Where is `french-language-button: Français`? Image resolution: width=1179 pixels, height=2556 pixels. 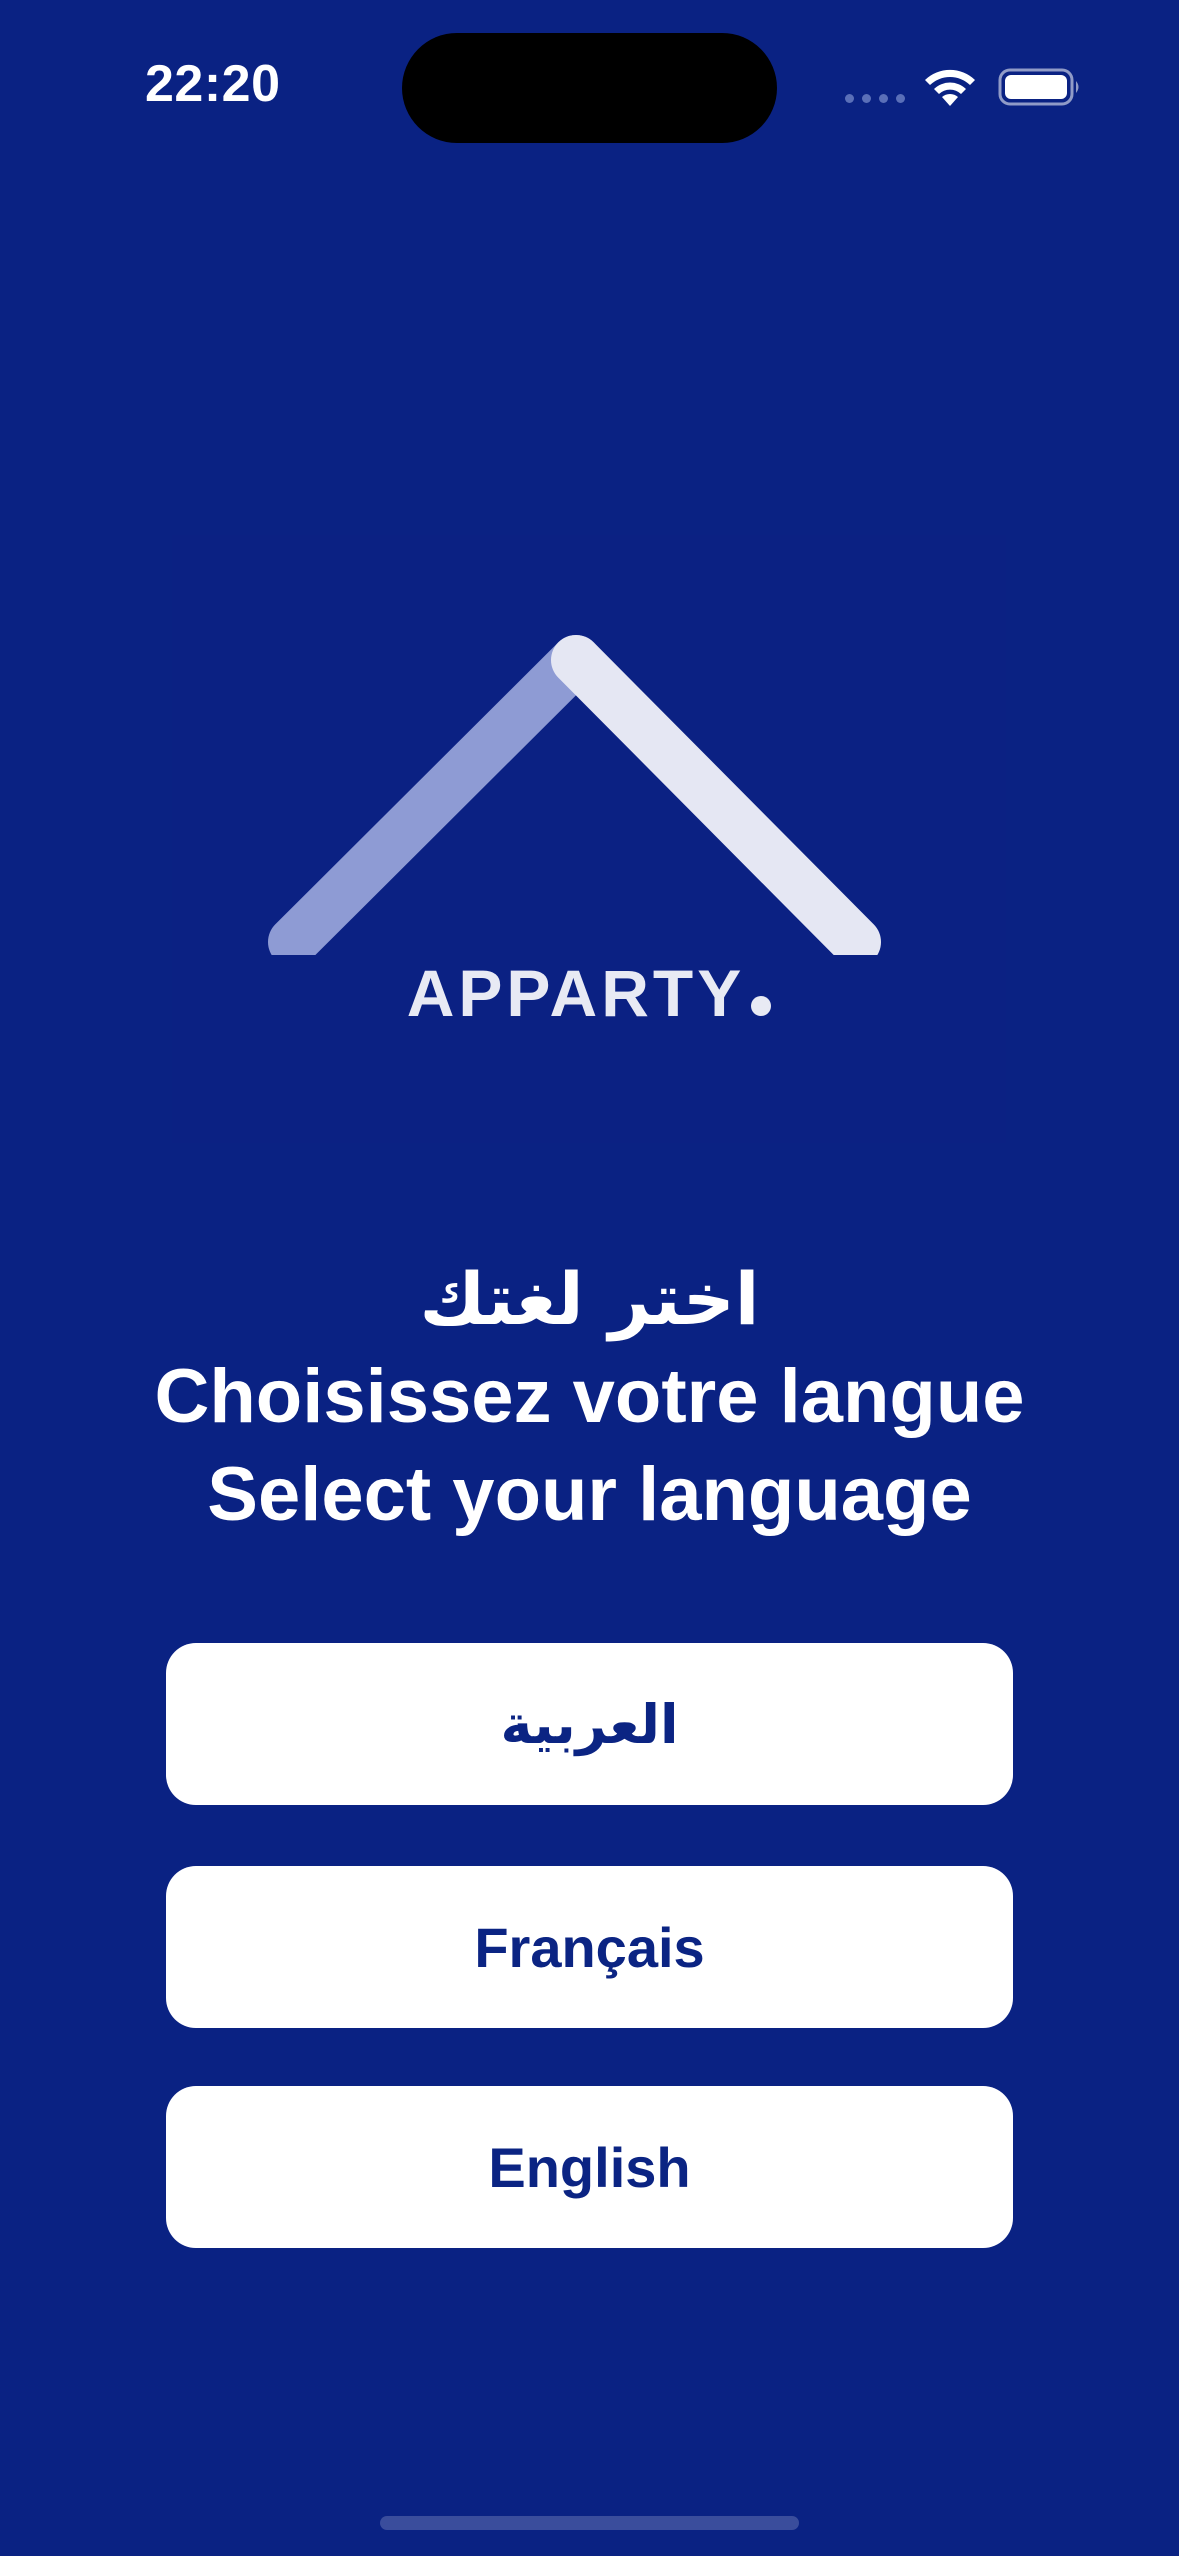 french-language-button: Français is located at coordinates (589, 1947).